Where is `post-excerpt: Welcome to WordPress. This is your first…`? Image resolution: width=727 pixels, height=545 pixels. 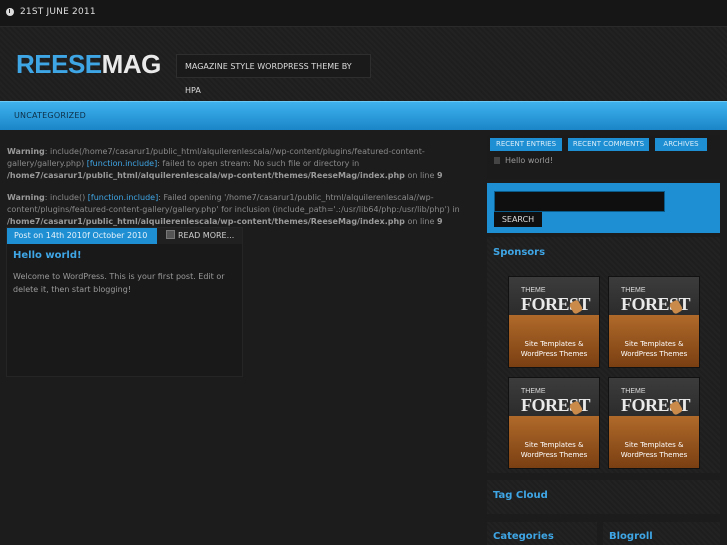
post-excerpt: Welcome to WordPress. This is your first… is located at coordinates (119, 283).